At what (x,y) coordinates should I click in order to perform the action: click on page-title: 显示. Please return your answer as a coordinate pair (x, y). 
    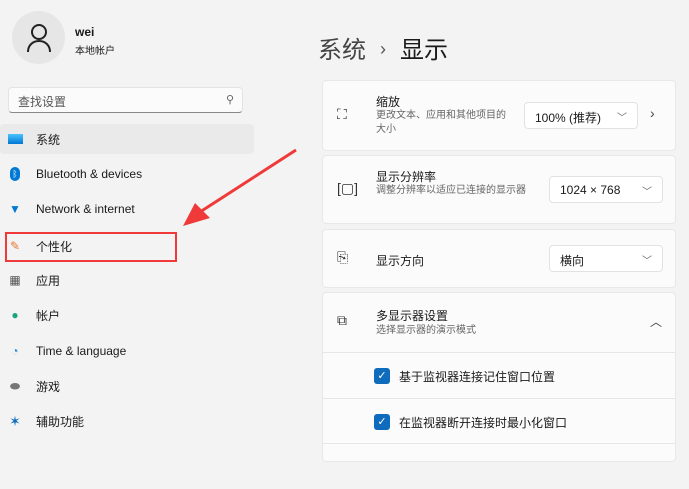
    Looking at the image, I should click on (424, 50).